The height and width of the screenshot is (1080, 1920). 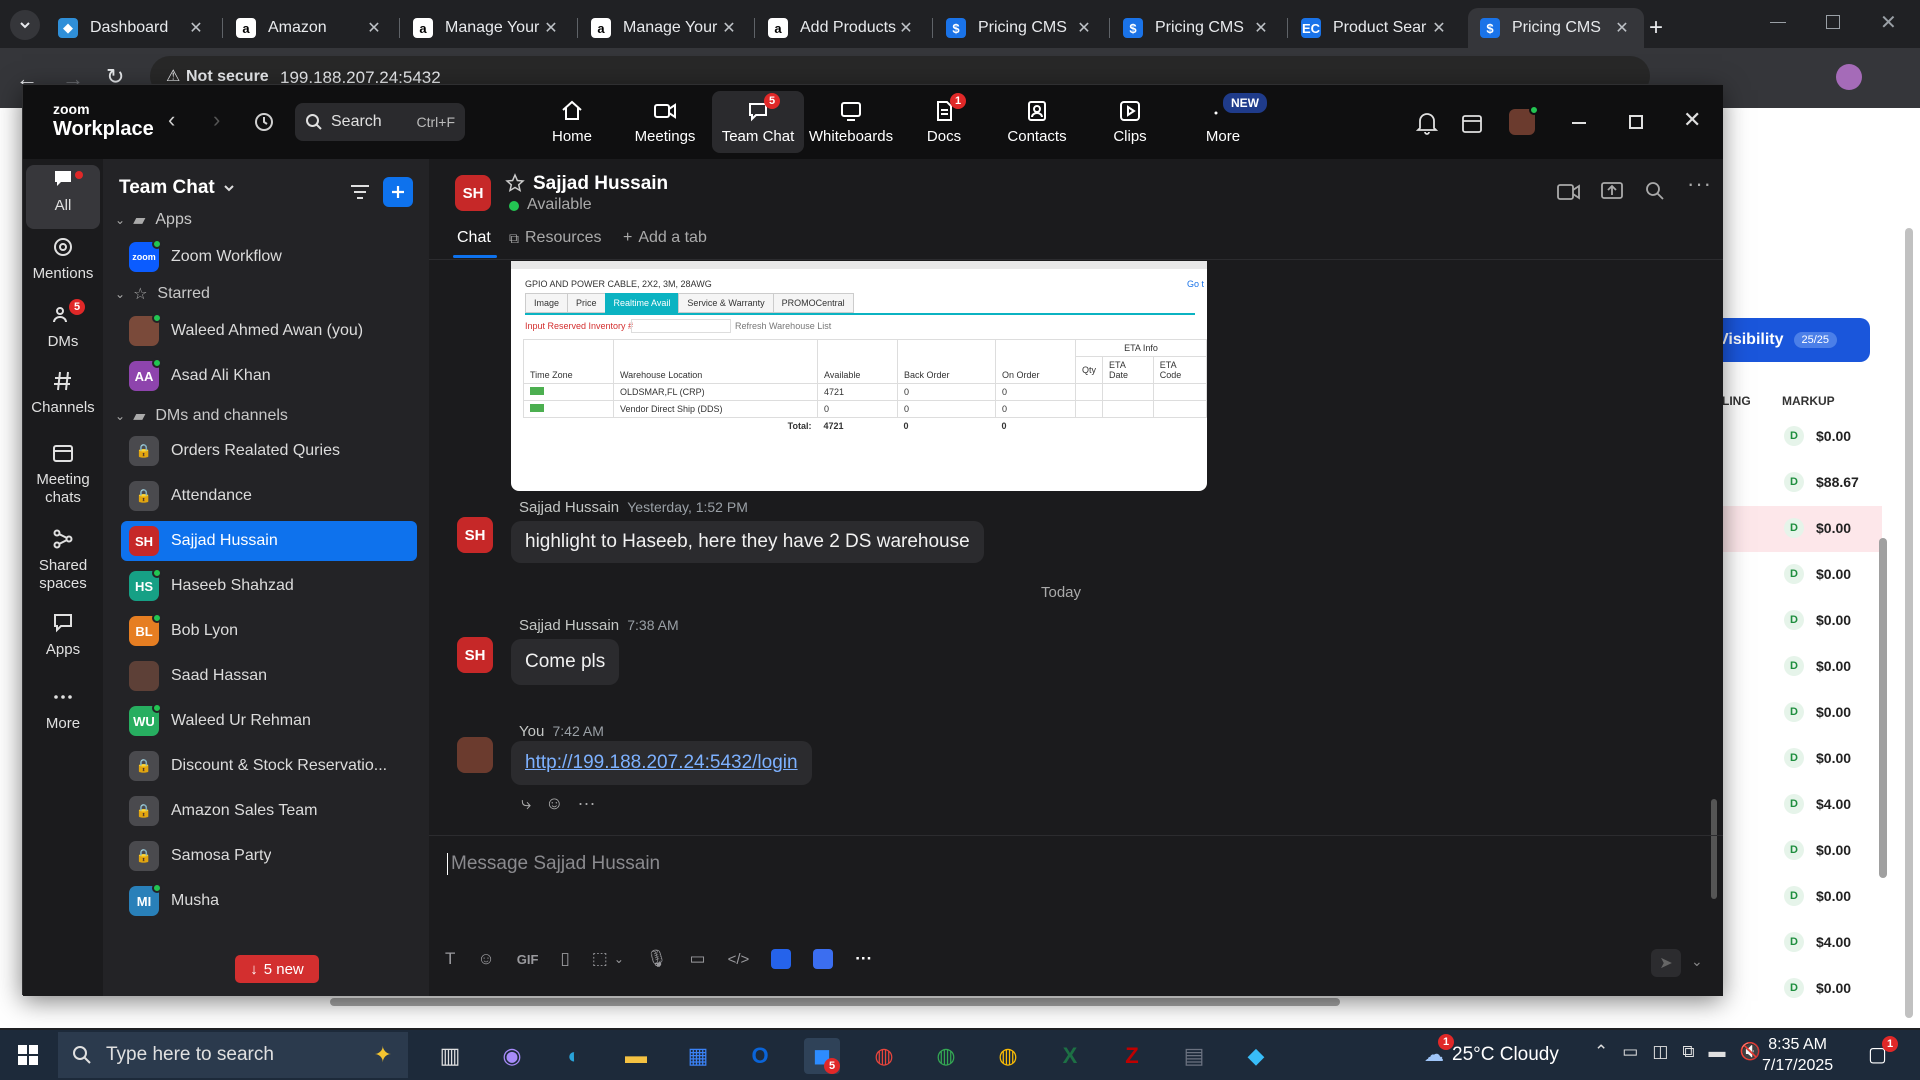 What do you see at coordinates (515, 183) in the screenshot?
I see `star-icon` at bounding box center [515, 183].